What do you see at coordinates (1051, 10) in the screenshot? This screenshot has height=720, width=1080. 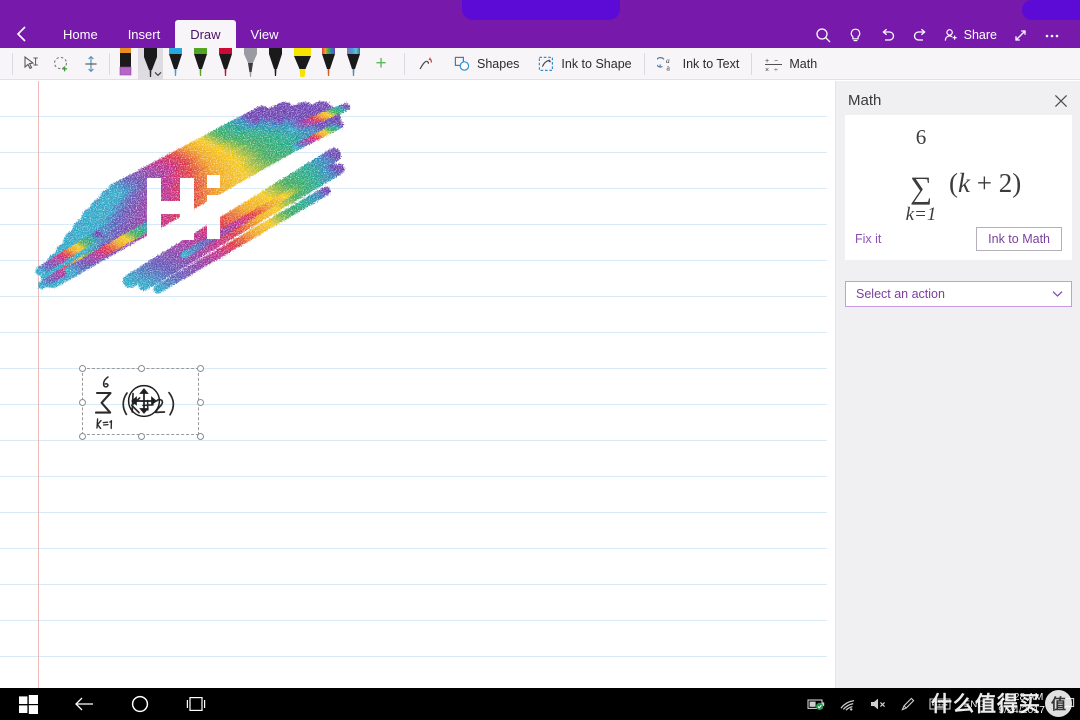 I see `window-drag-region-right` at bounding box center [1051, 10].